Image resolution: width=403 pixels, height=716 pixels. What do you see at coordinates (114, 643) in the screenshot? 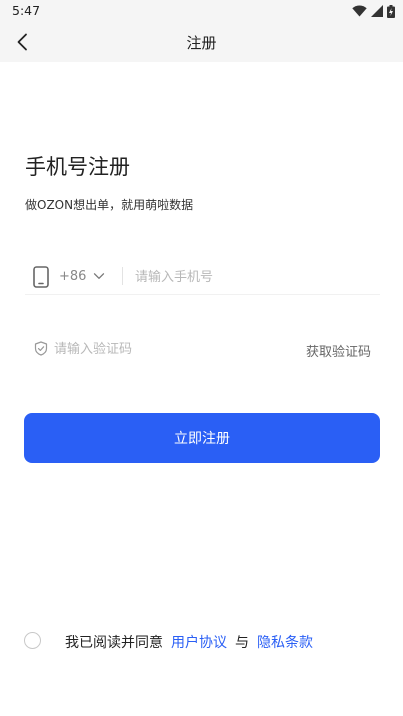
I see `agreement-prefix: 我已阅读并同意` at bounding box center [114, 643].